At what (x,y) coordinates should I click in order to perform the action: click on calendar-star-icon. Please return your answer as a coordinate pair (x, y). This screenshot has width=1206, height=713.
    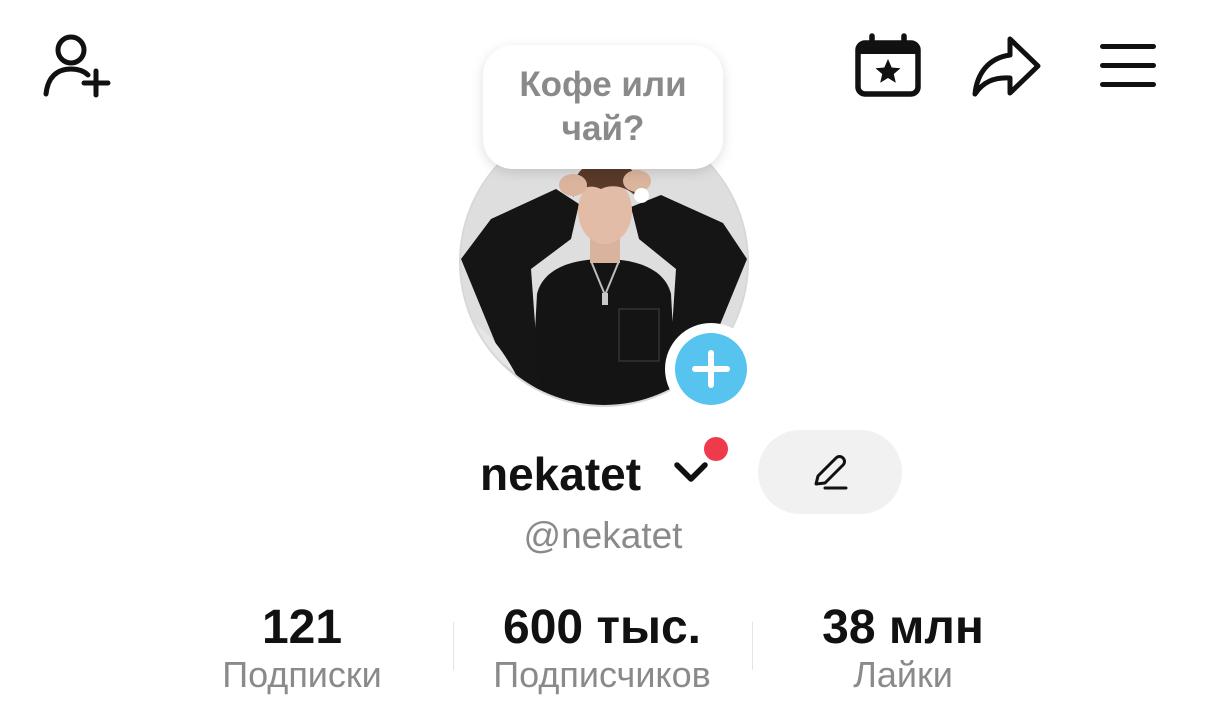
    Looking at the image, I should click on (888, 65).